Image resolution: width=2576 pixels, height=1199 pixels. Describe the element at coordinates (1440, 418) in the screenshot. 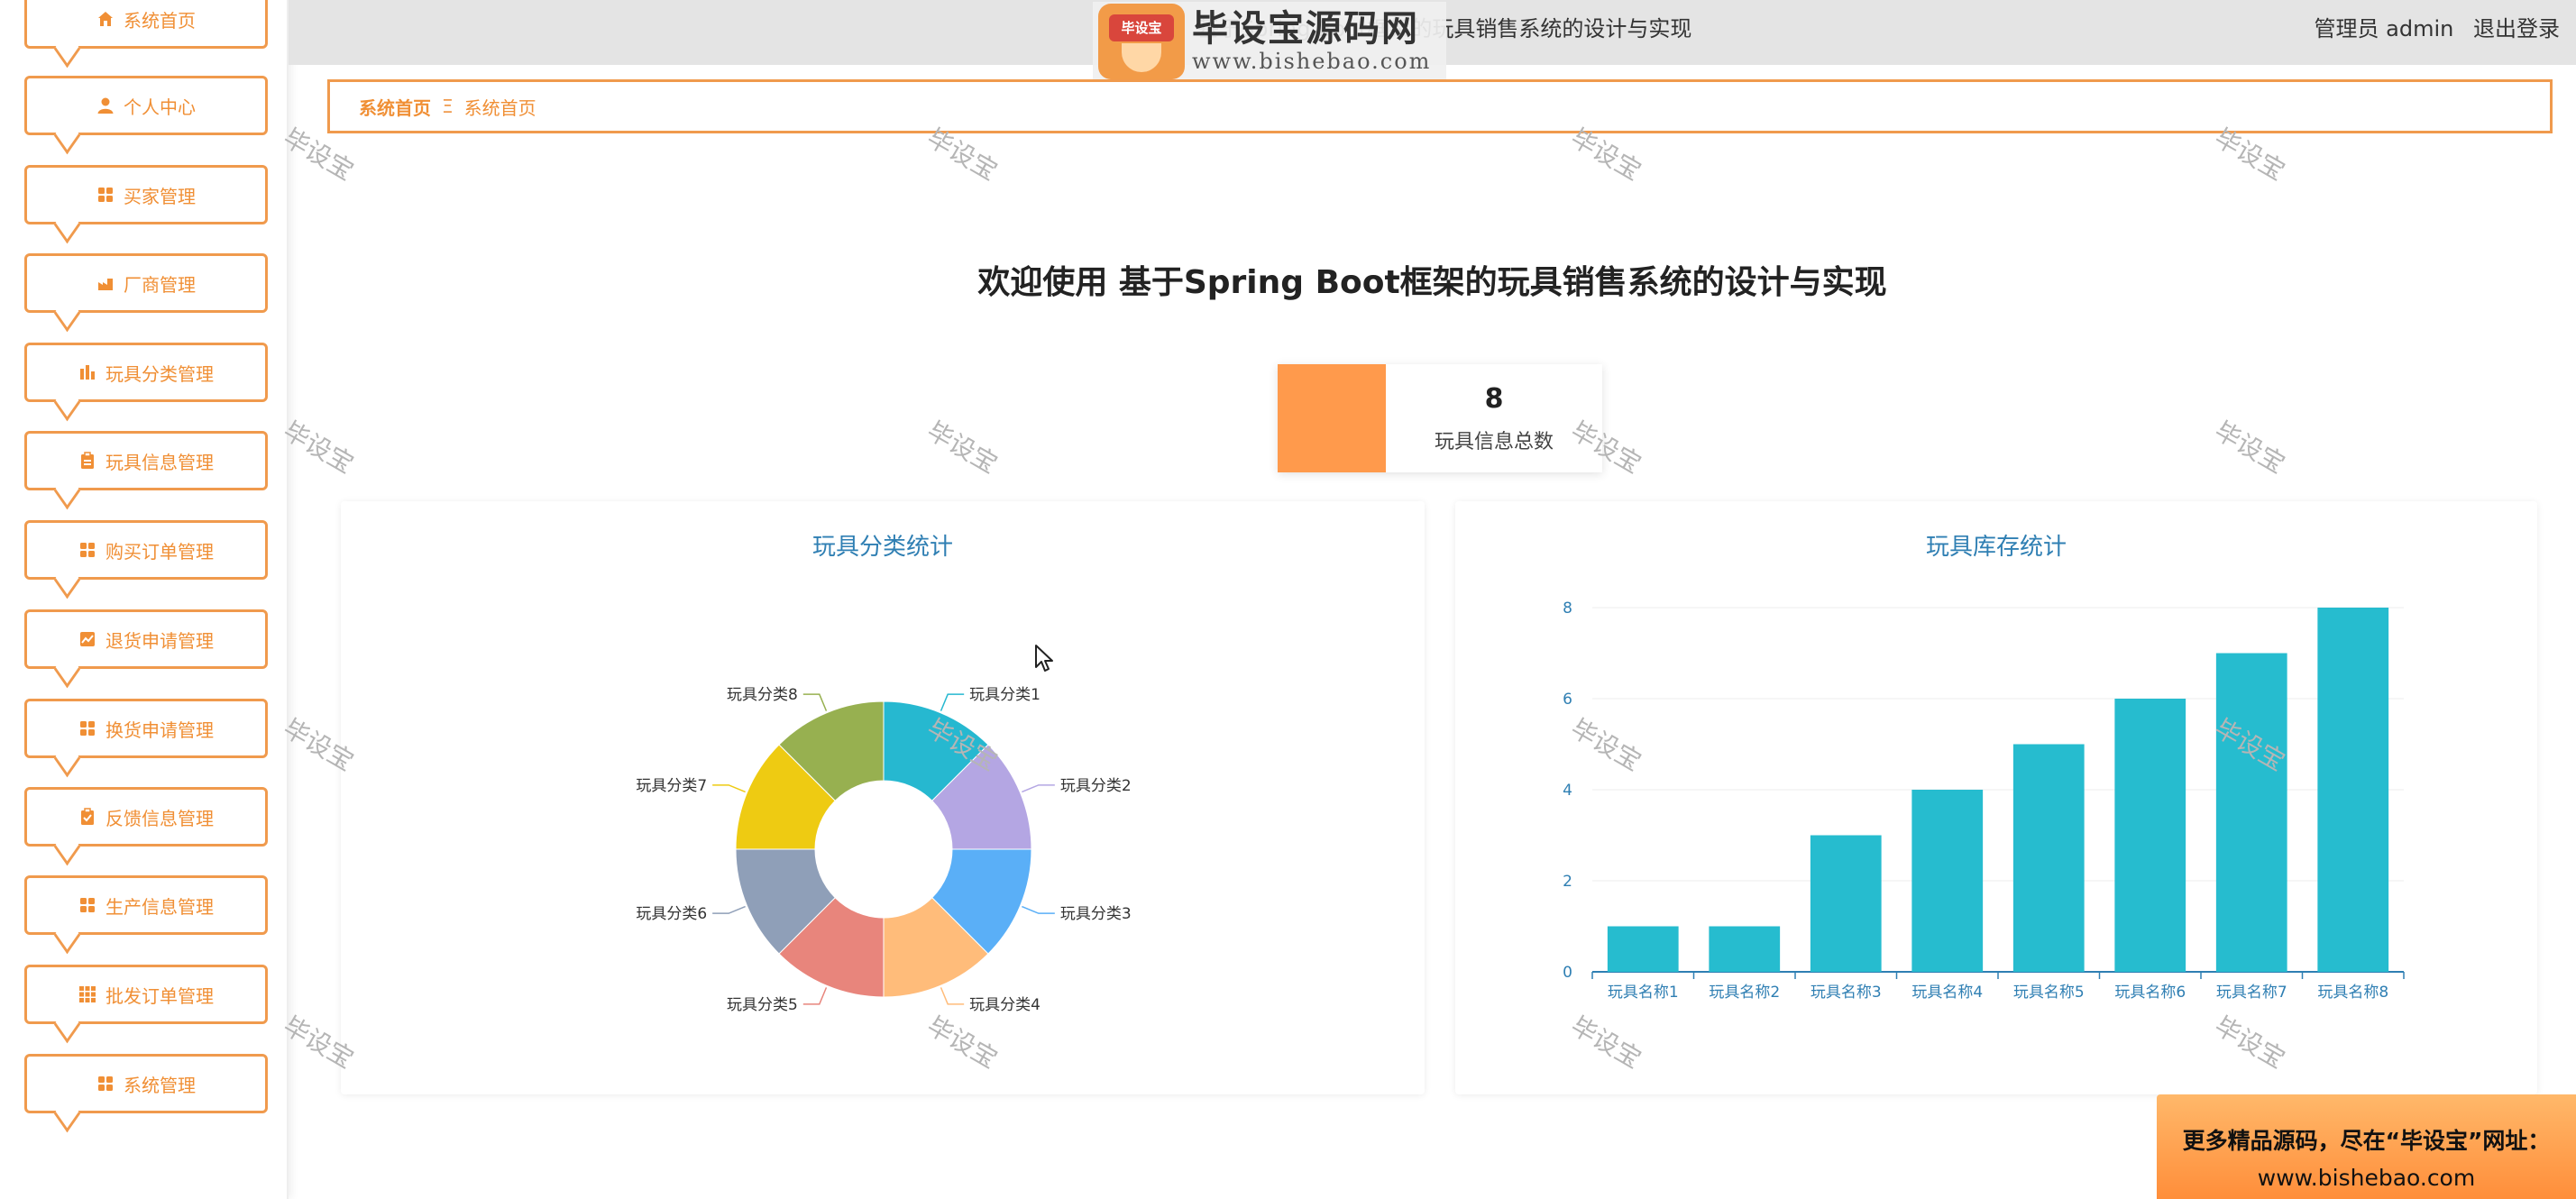

I see `stat-card-toy-count: 8 玩具信息总数` at that location.